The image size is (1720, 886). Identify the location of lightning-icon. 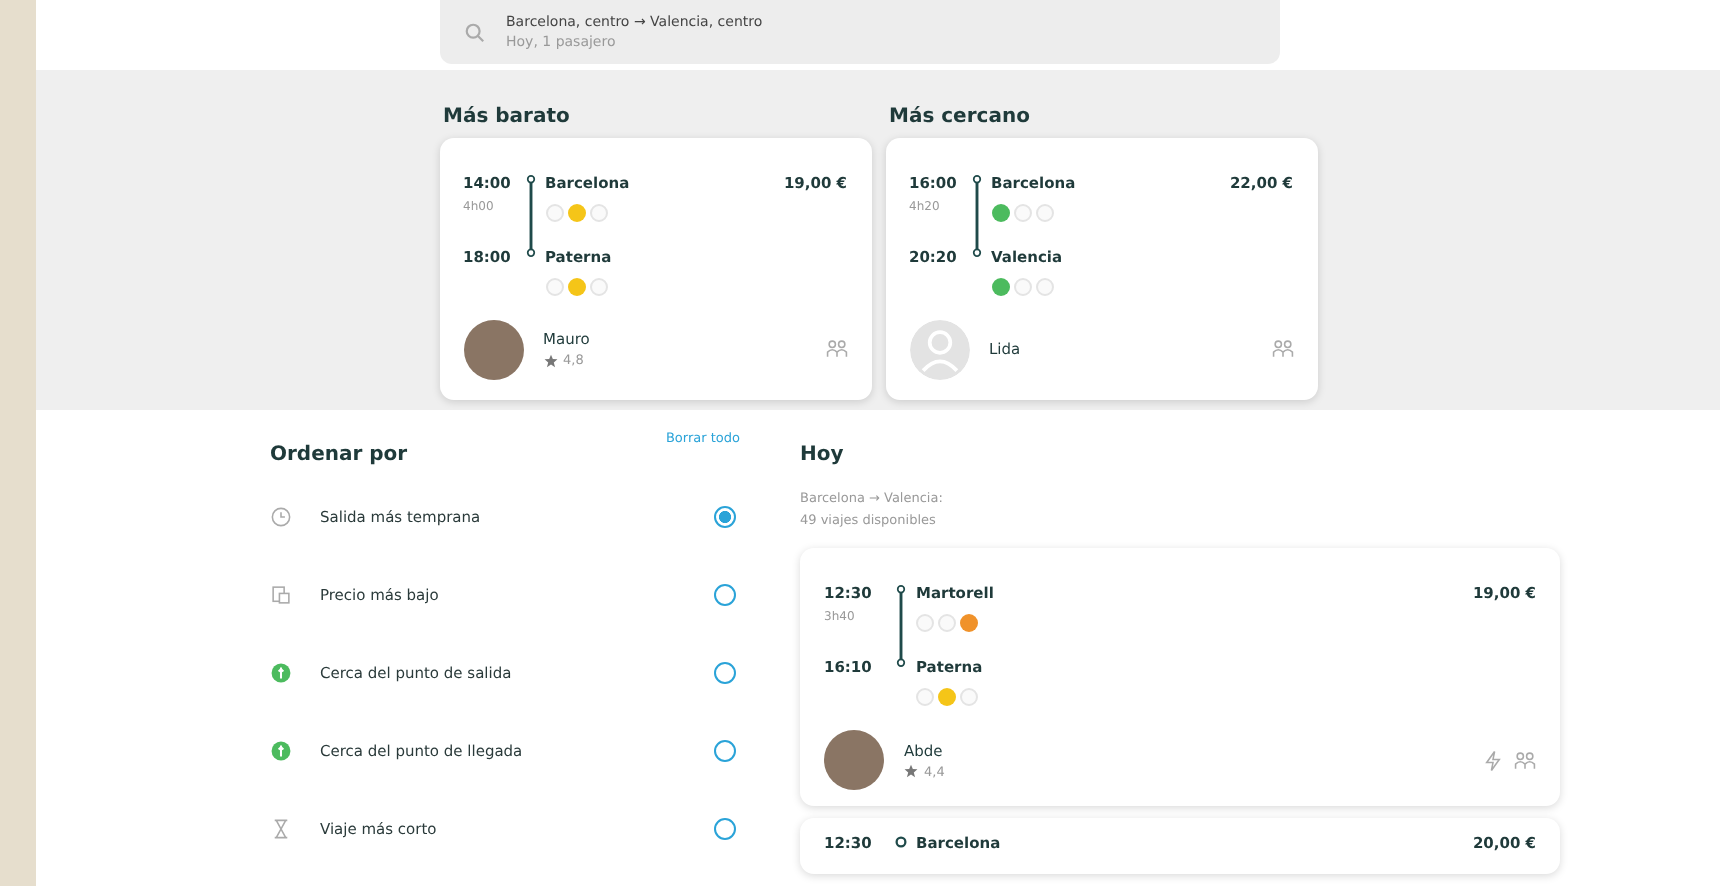
(1493, 760).